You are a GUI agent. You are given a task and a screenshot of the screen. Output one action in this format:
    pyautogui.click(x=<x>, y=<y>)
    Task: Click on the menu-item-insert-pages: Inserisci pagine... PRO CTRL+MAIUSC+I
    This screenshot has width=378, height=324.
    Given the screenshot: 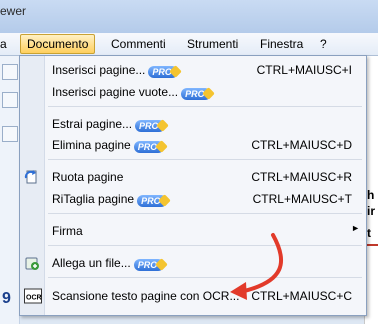 What is the action you would take?
    pyautogui.click(x=193, y=70)
    